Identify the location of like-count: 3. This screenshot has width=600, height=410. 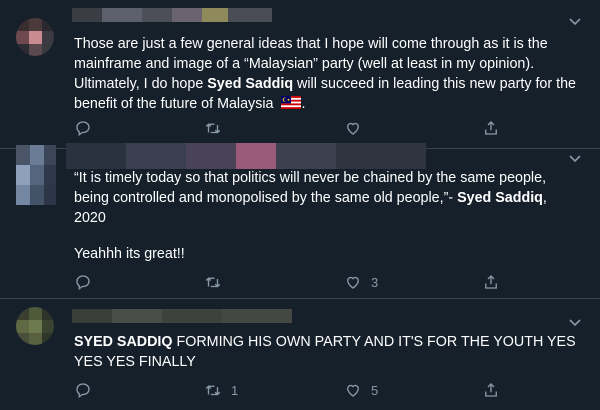
(375, 282).